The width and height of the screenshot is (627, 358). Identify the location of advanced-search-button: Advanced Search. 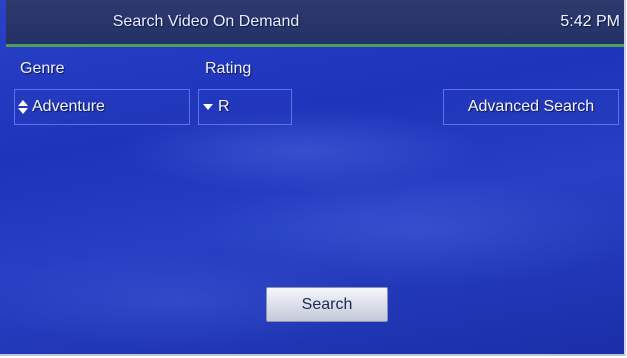
(531, 107).